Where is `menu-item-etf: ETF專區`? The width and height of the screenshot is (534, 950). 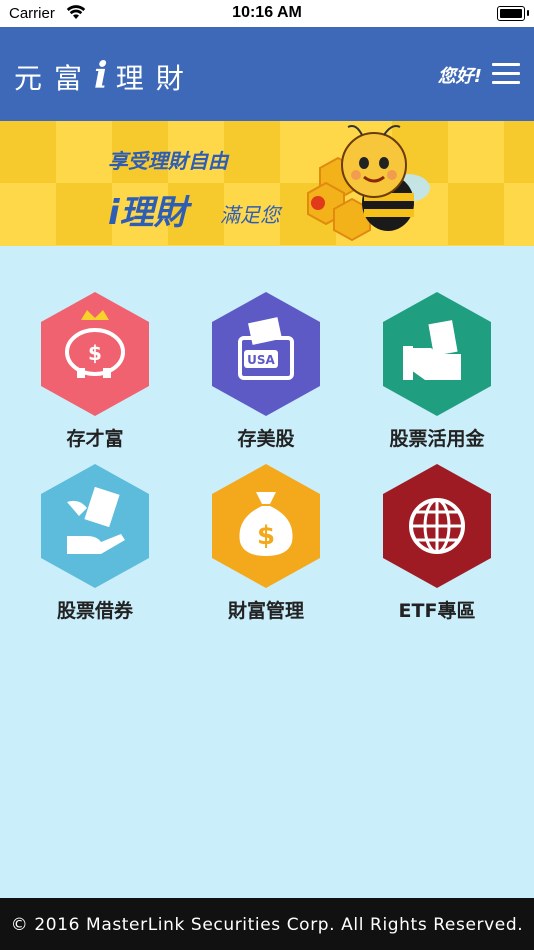 menu-item-etf: ETF專區 is located at coordinates (437, 542).